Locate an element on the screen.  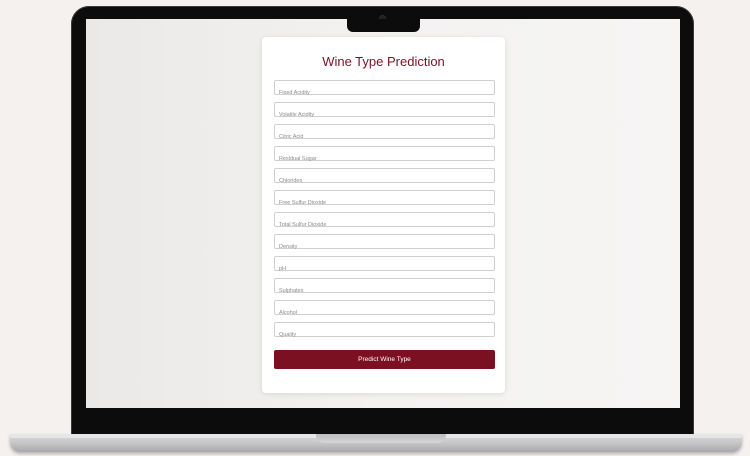
field-residual-sugar is located at coordinates (384, 156).